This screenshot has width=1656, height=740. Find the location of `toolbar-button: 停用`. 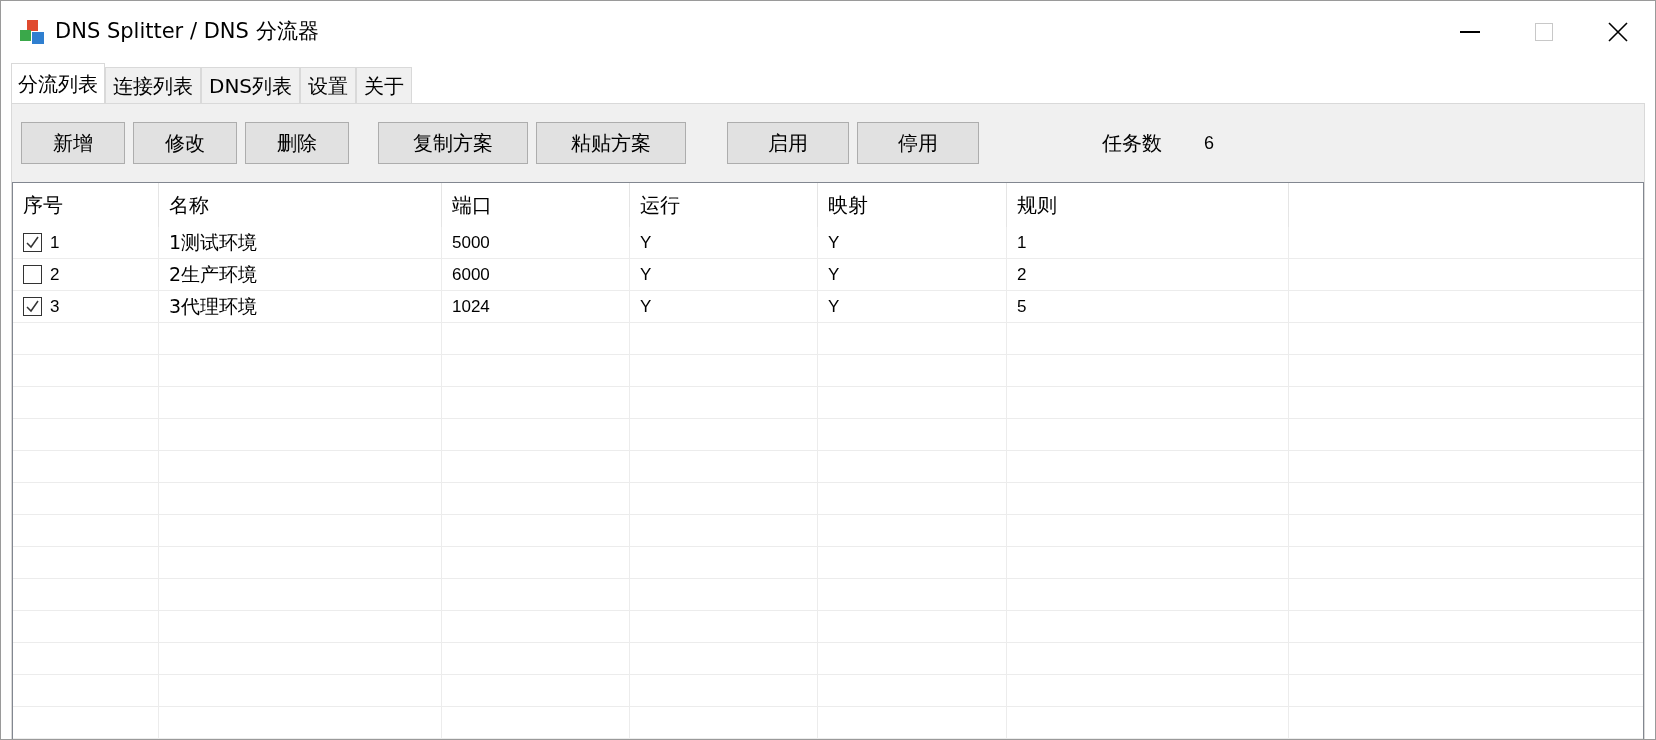

toolbar-button: 停用 is located at coordinates (918, 143).